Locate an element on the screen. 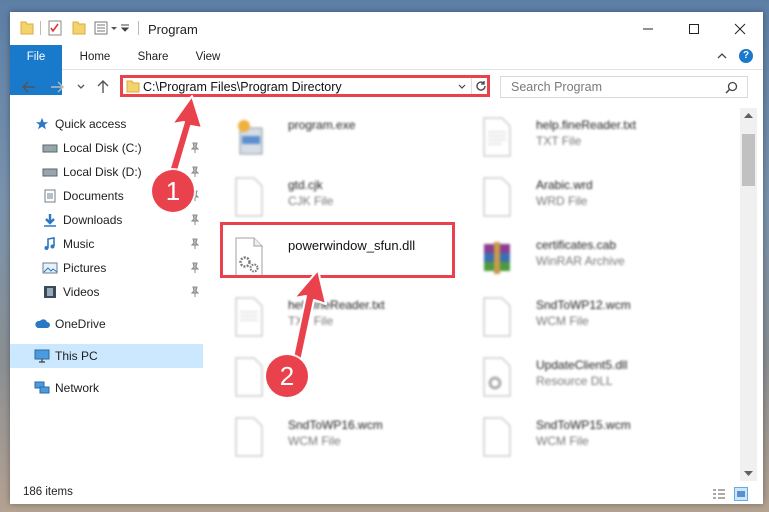 This screenshot has height=512, width=769. tutorial-arrows is located at coordinates (245, 235).